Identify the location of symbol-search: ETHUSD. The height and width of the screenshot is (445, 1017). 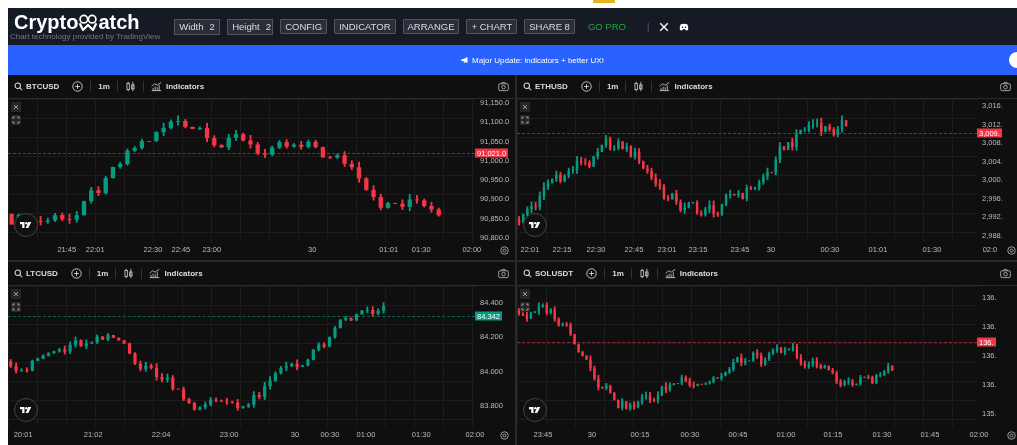
(545, 86).